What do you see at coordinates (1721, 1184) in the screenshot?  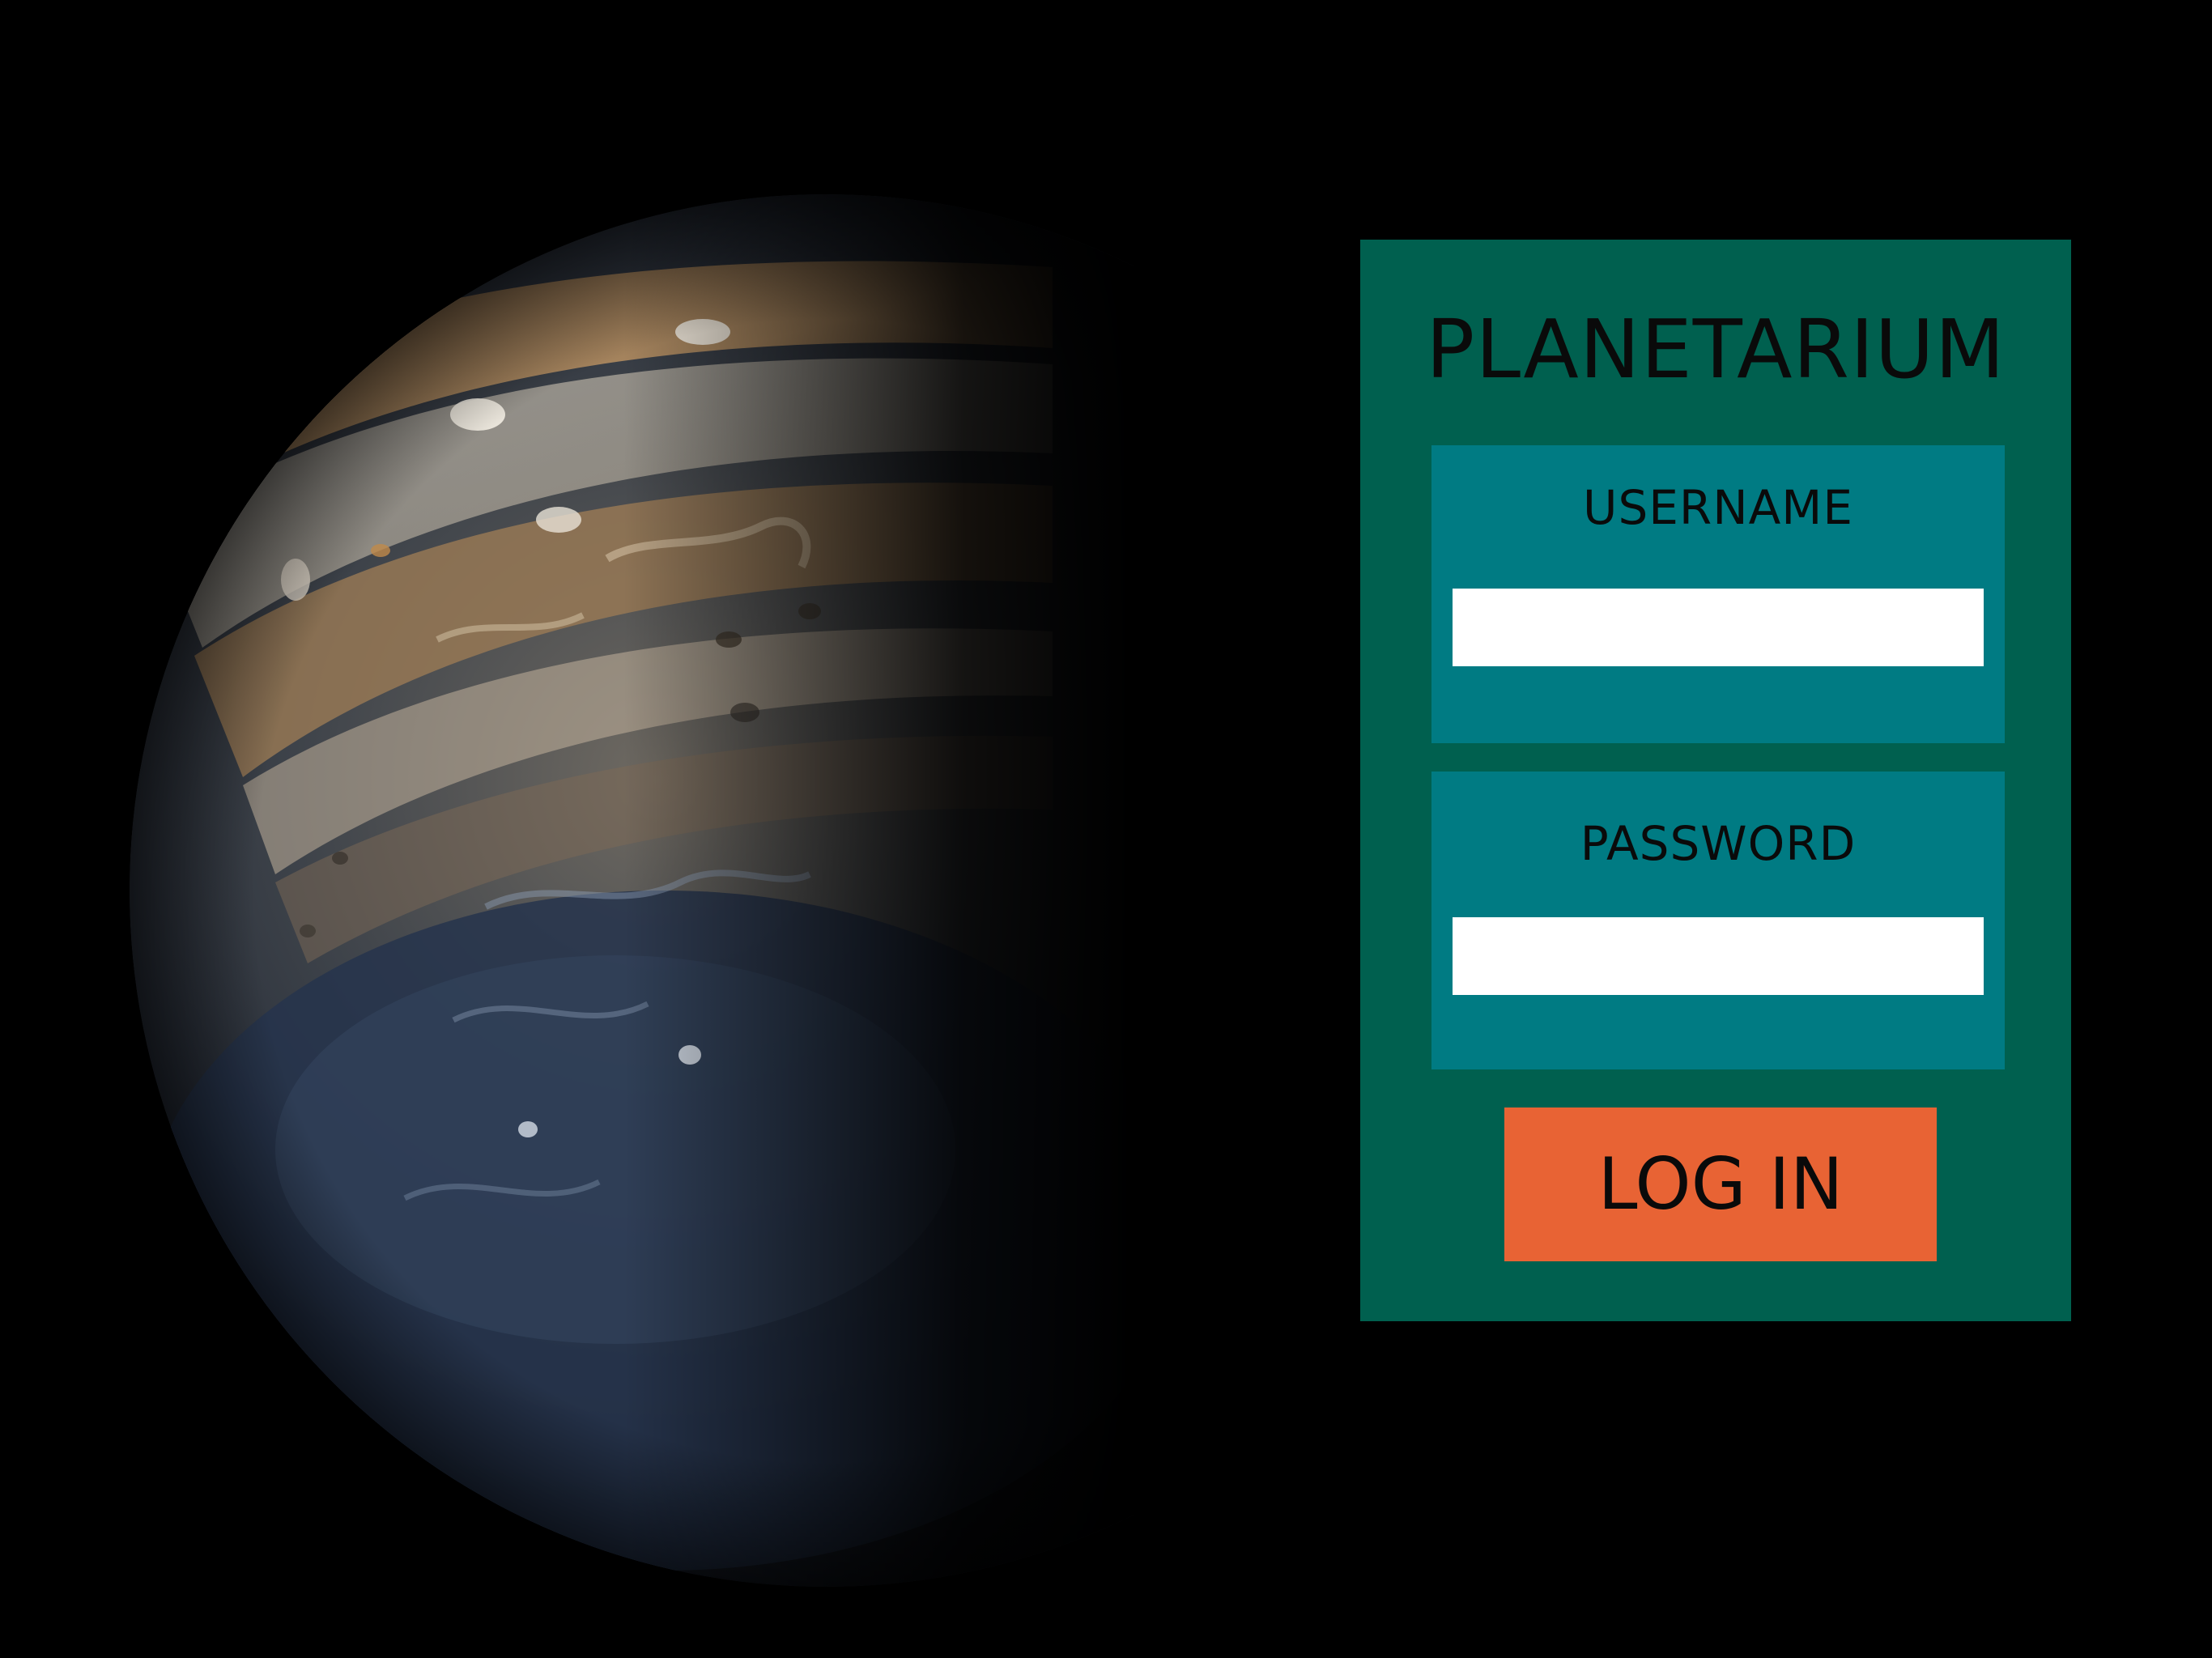 I see `login-button: LOG IN` at bounding box center [1721, 1184].